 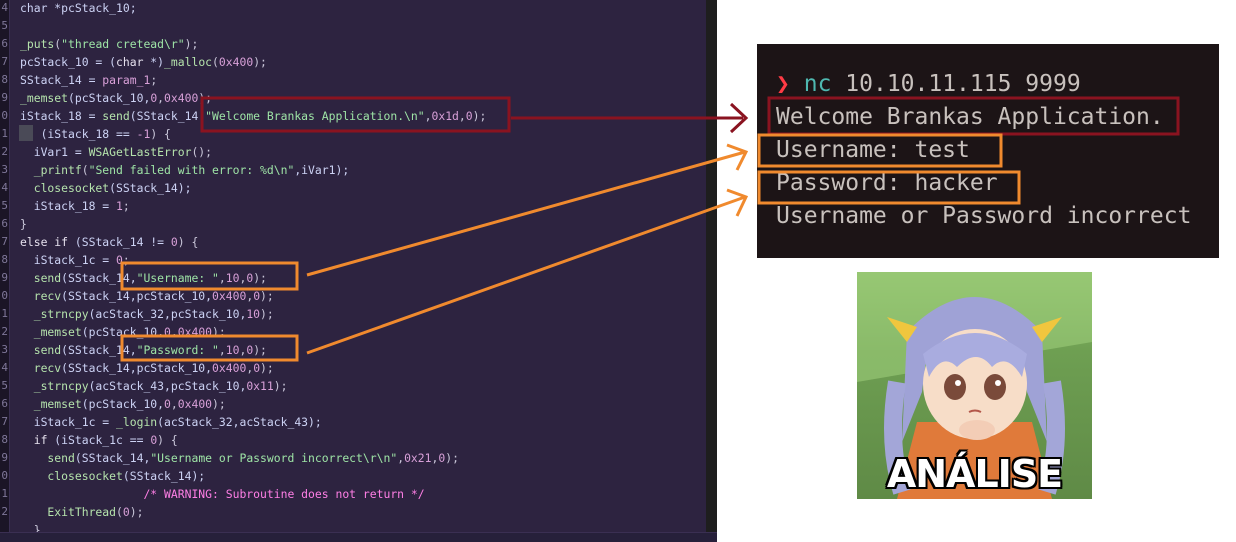 What do you see at coordinates (71, 476) in the screenshot?
I see `code-token: closesocket` at bounding box center [71, 476].